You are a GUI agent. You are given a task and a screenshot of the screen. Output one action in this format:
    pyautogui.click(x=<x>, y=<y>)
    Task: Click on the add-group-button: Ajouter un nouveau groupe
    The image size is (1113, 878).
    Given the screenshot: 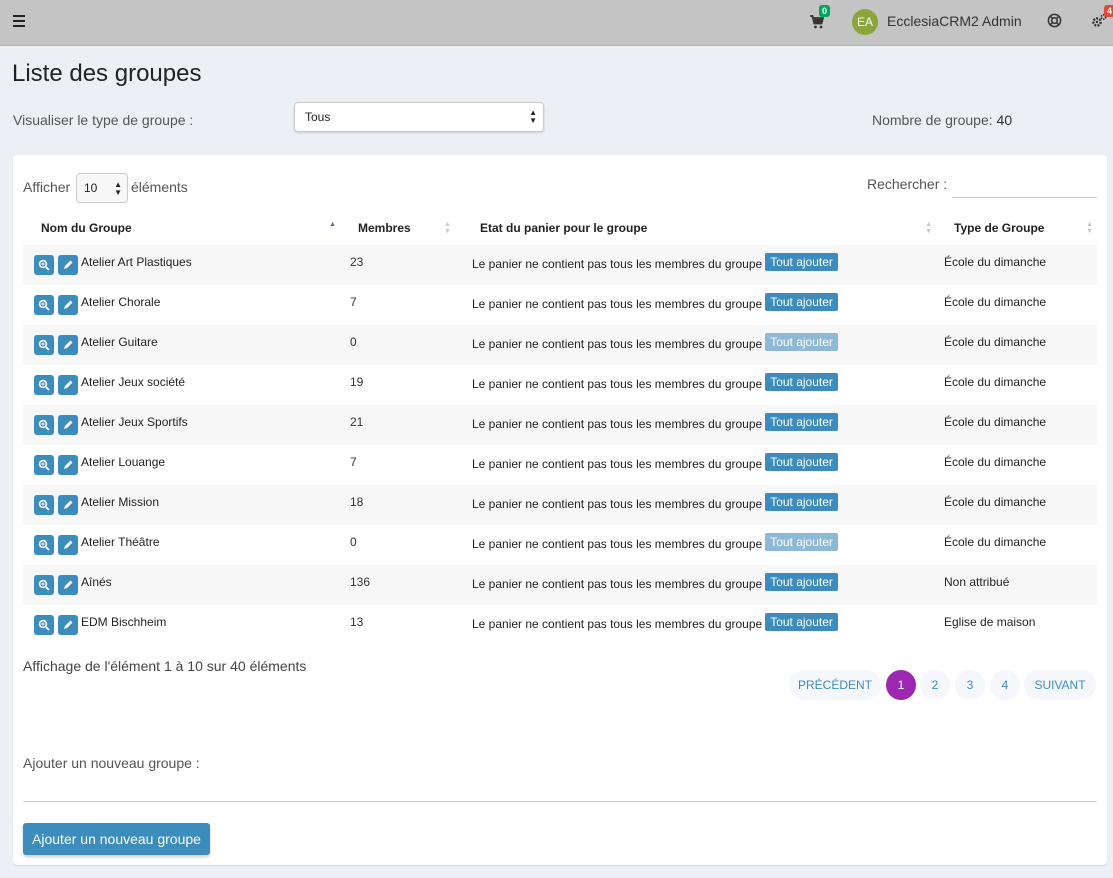 What is the action you would take?
    pyautogui.click(x=116, y=839)
    